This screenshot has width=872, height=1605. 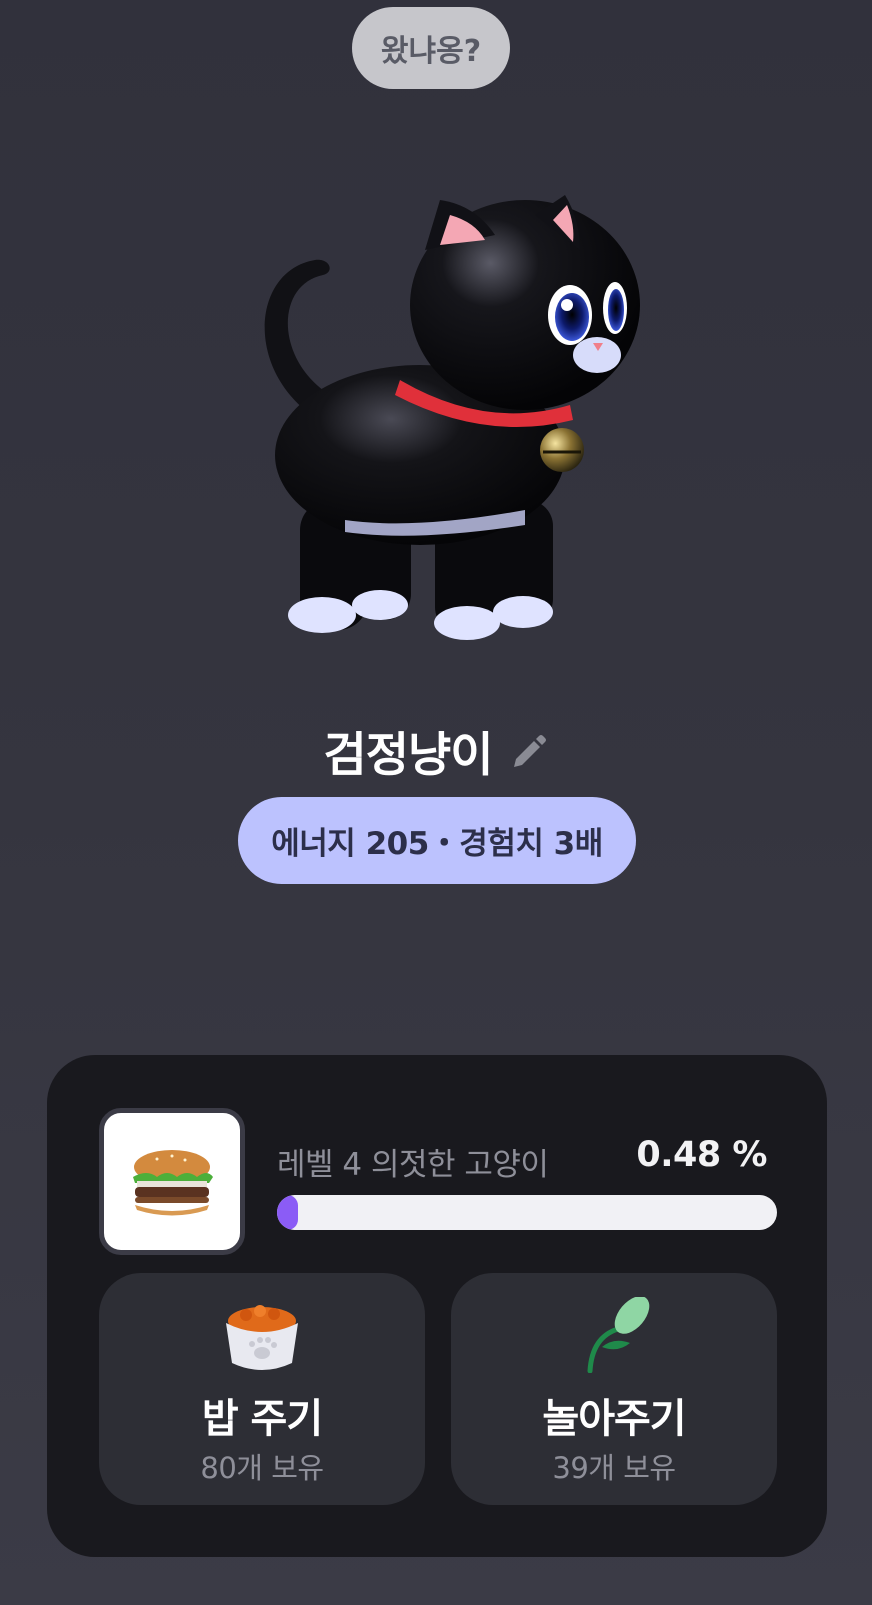 I want to click on feed-button: 밥 주기 80개 보유, so click(x=262, y=1389).